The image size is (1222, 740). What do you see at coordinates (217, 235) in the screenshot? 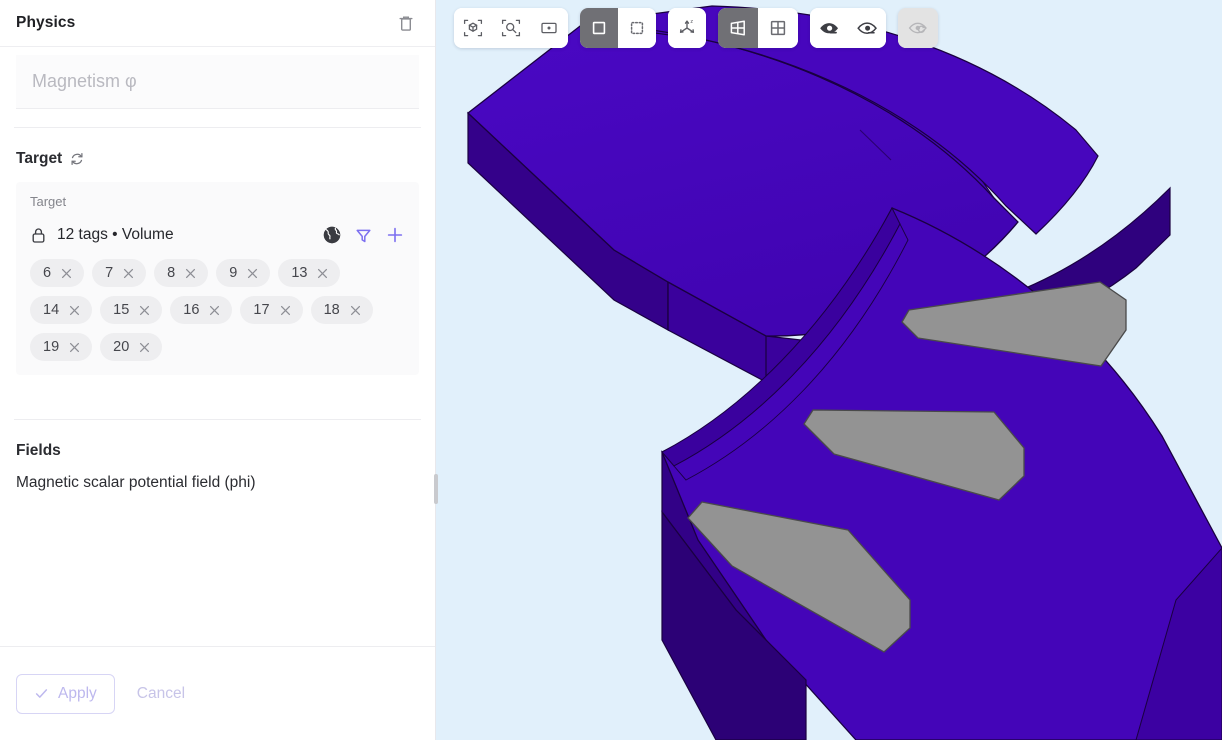
I see `target-summary-row: 12 tags • Volume` at bounding box center [217, 235].